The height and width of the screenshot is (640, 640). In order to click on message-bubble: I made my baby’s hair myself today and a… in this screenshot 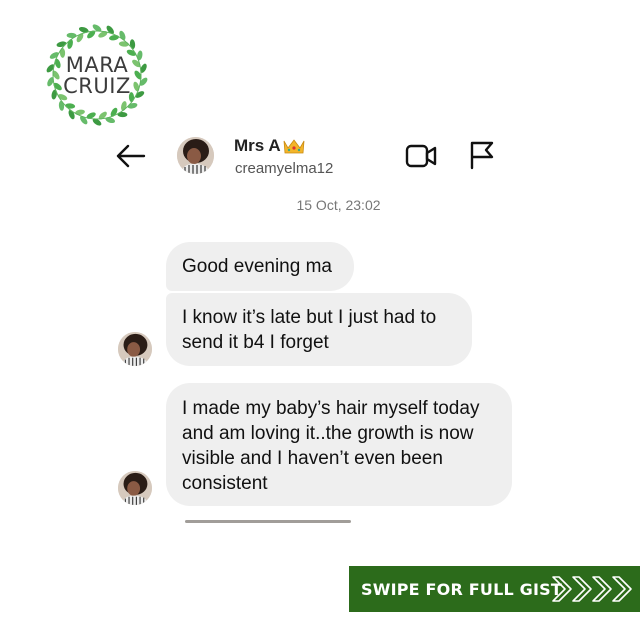, I will do `click(339, 444)`.